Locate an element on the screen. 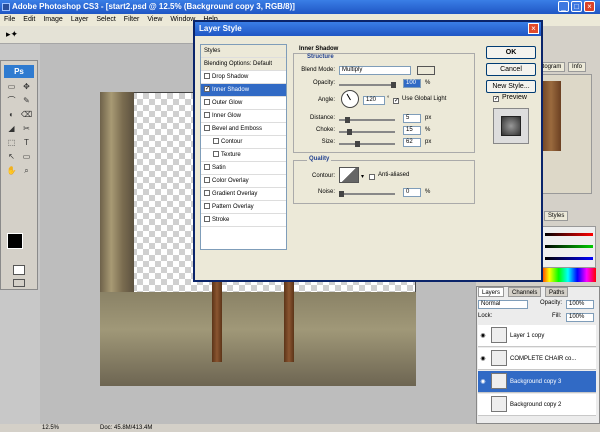  shadow-color-swatch is located at coordinates (426, 70).